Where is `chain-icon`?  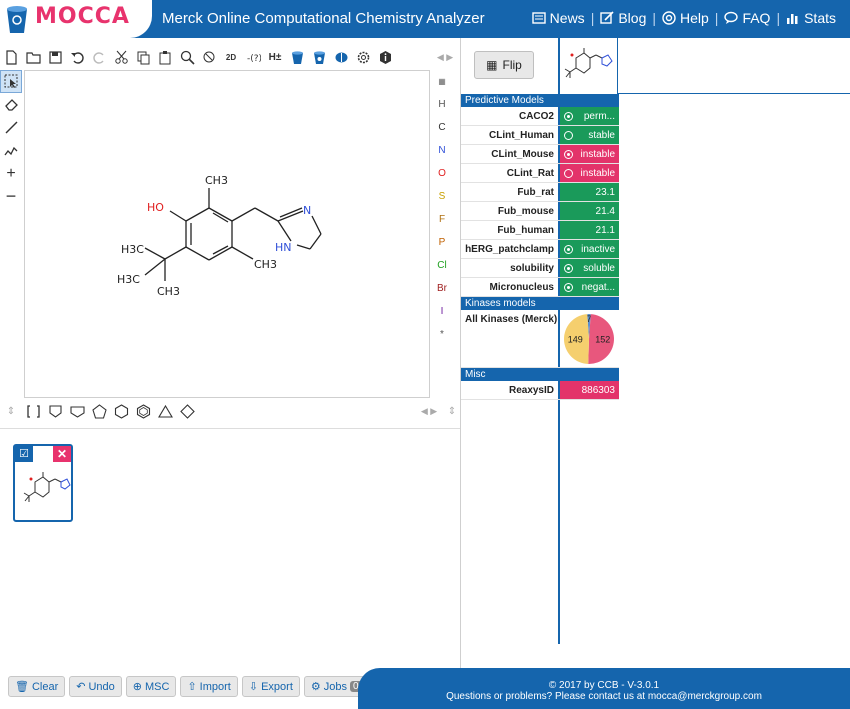
chain-icon is located at coordinates (11, 150).